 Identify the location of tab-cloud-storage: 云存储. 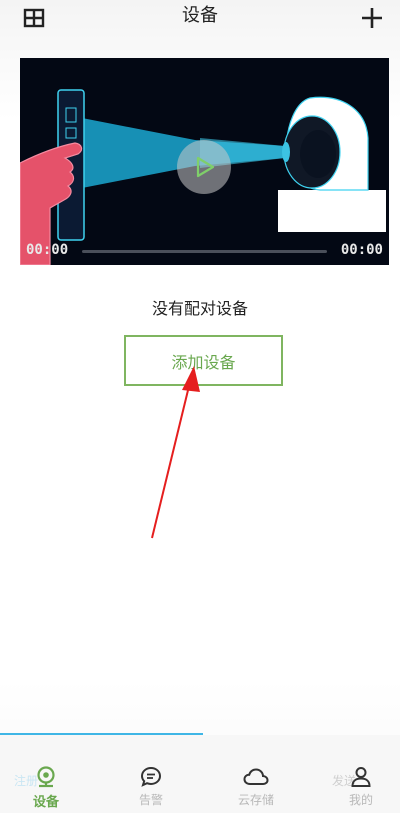
(256, 789).